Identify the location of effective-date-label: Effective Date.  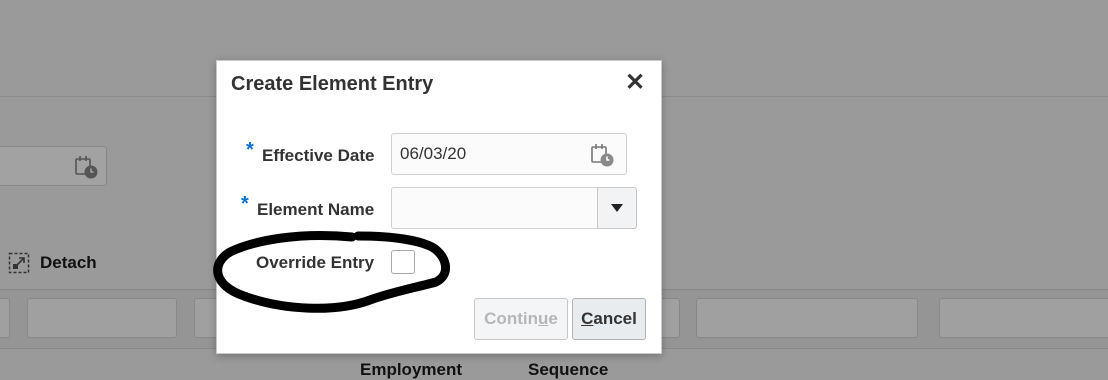
(318, 155).